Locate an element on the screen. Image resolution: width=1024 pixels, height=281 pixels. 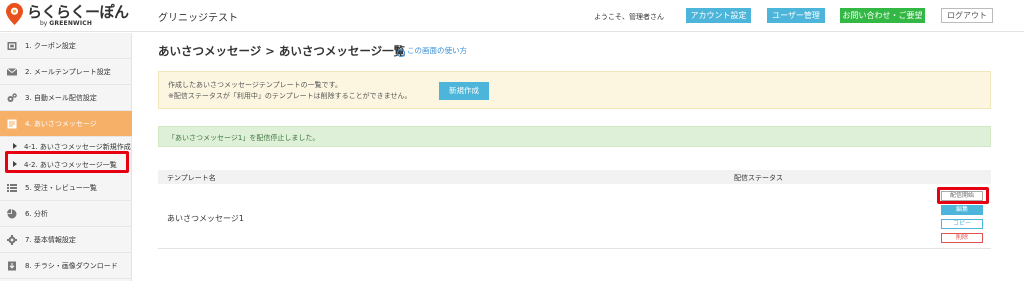
sidebar-item-label: 2. メールテンプレート設定 is located at coordinates (68, 72).